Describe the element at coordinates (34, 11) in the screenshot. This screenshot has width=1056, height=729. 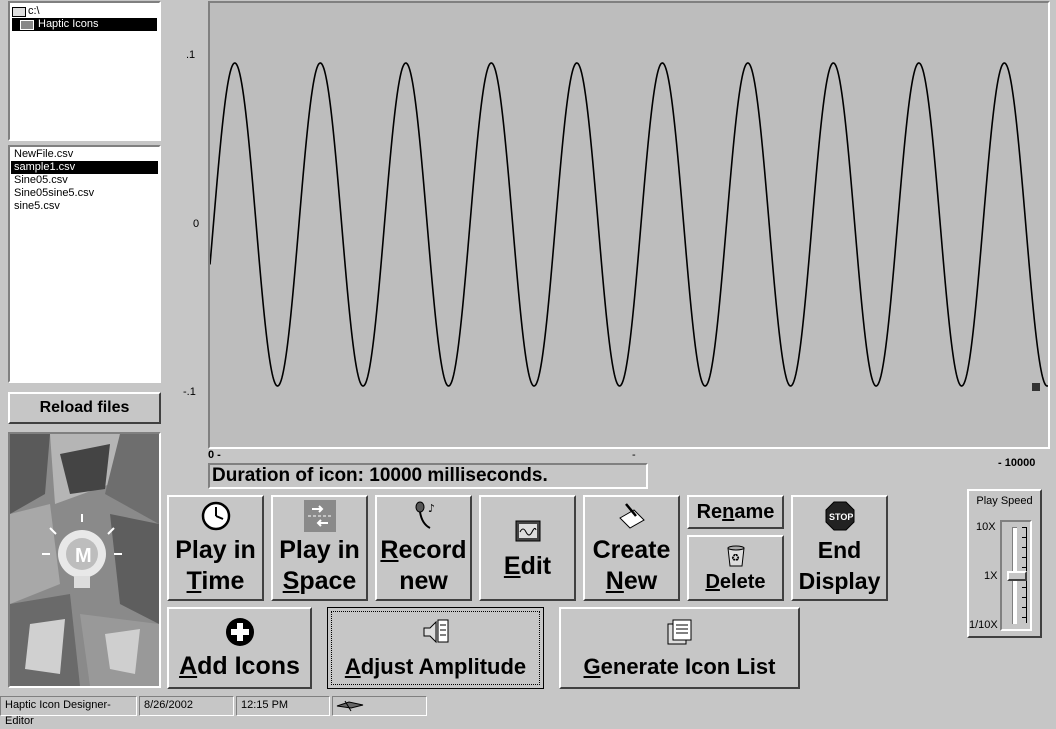
I see `tree-item-label: c:\` at that location.